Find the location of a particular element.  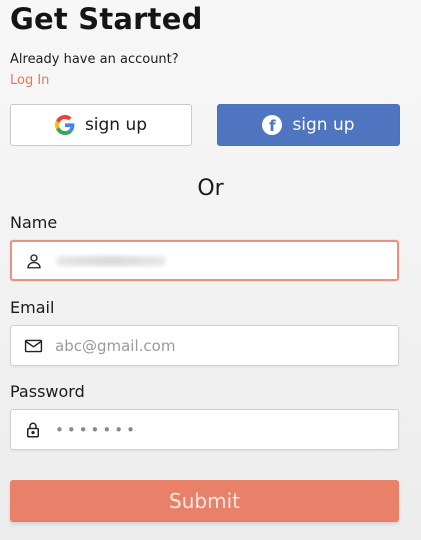

name-label: Name is located at coordinates (34, 222).